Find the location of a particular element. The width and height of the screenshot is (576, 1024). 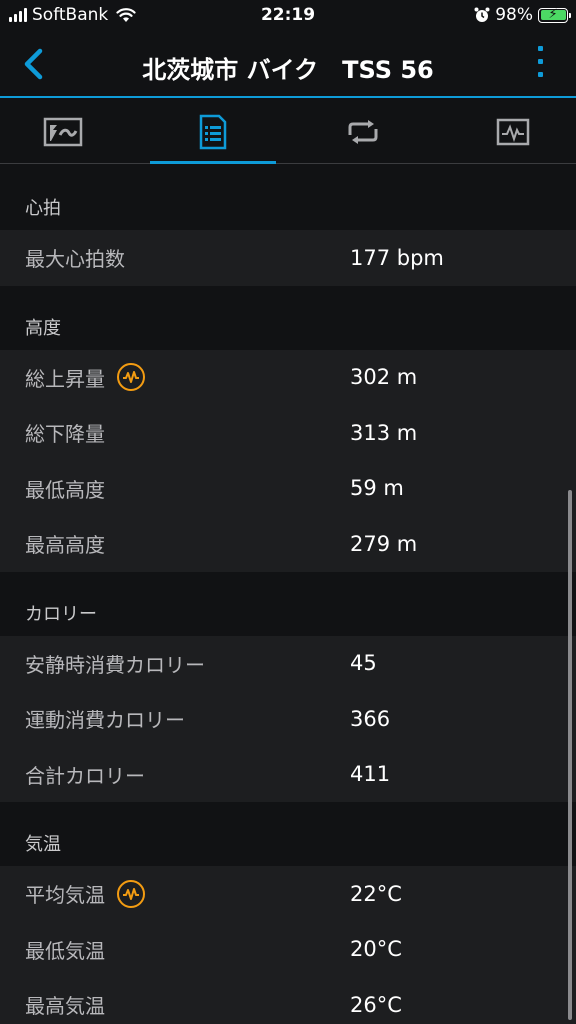

scrollbar is located at coordinates (570, 755).